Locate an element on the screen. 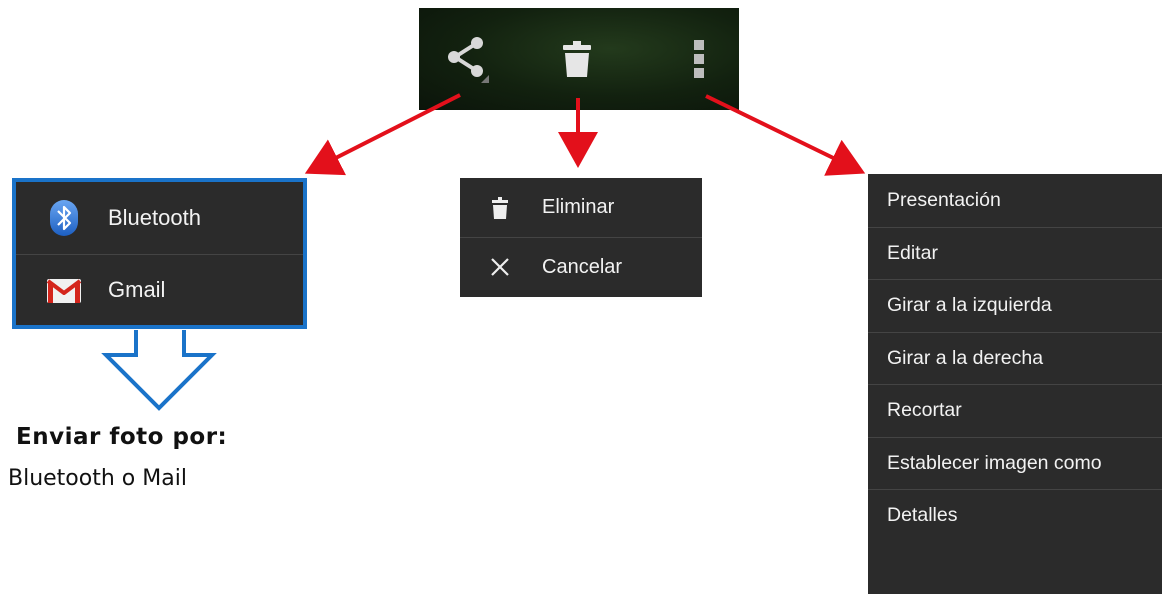 The width and height of the screenshot is (1162, 594). gmail-icon is located at coordinates (64, 290).